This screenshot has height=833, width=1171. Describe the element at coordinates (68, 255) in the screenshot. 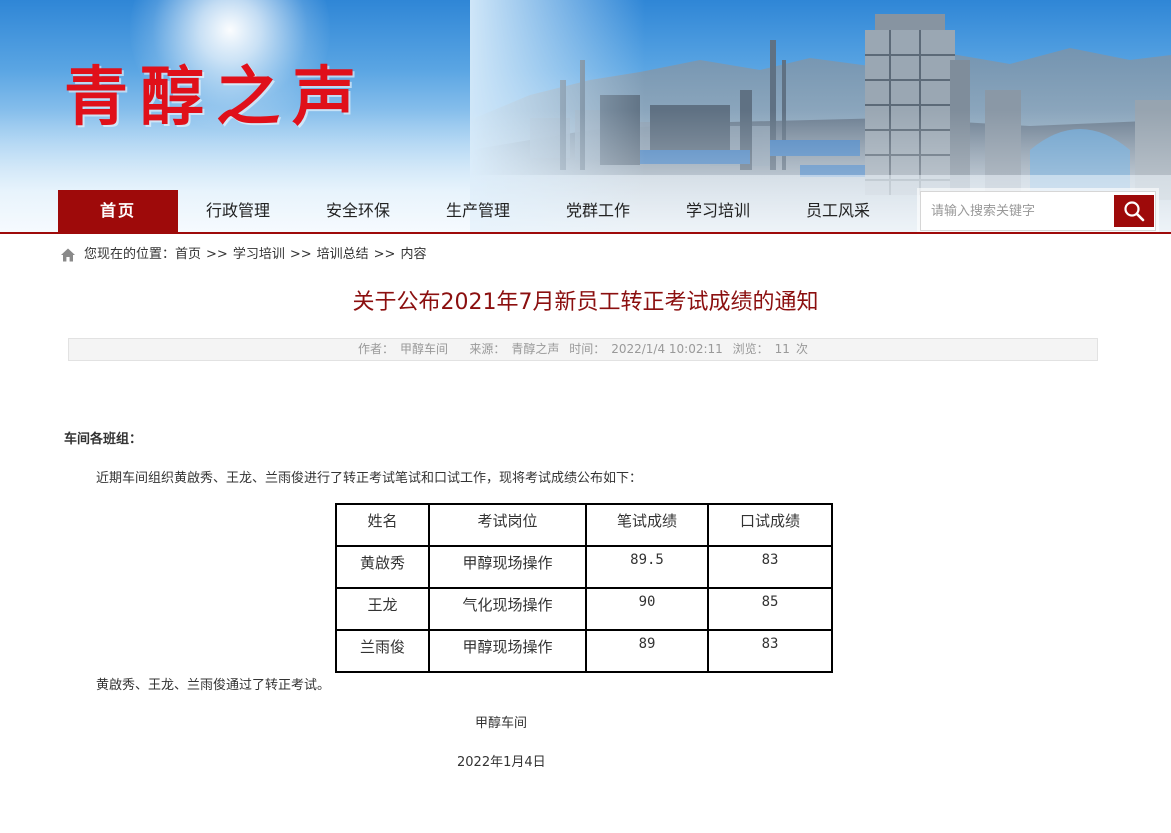

I see `home-icon` at that location.